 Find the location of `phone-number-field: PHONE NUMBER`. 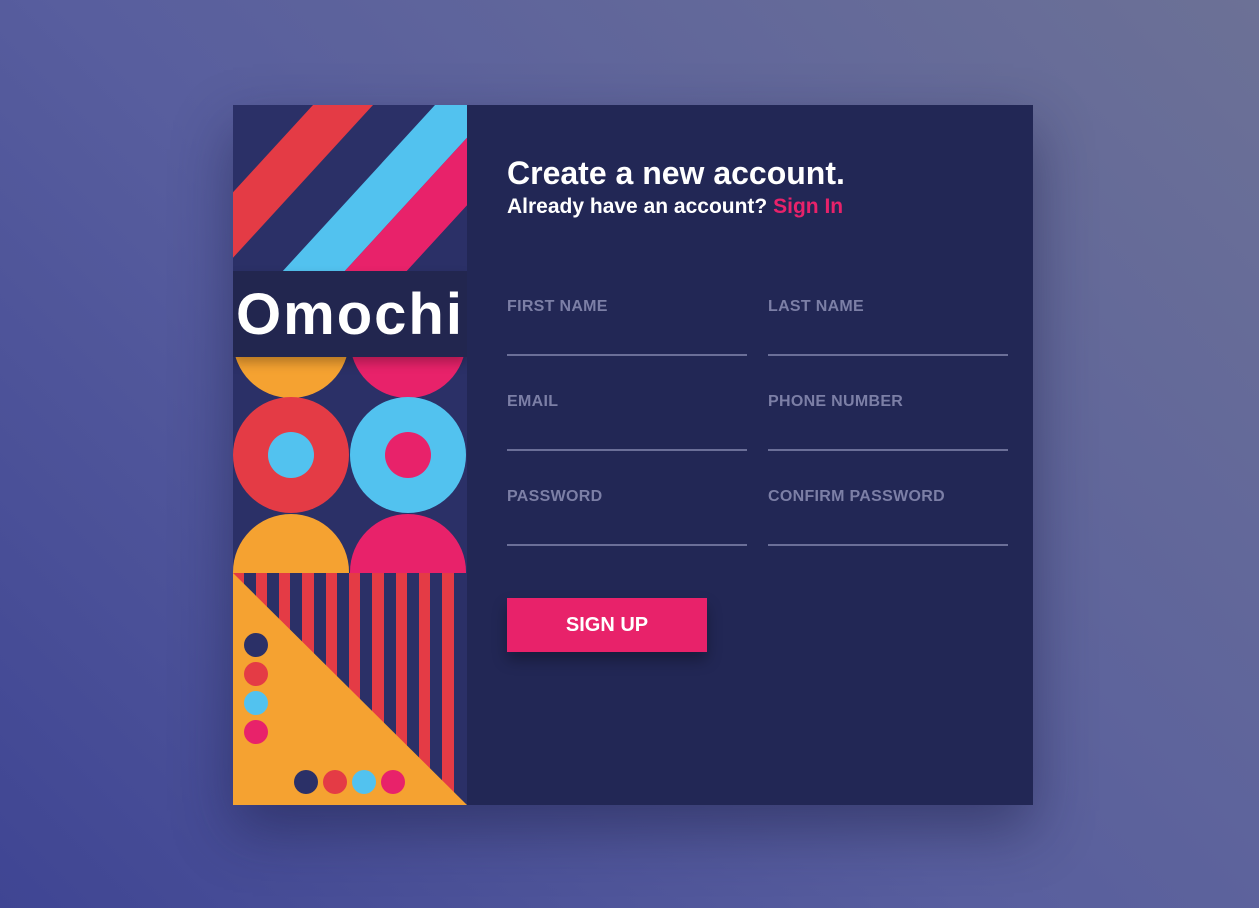

phone-number-field: PHONE NUMBER is located at coordinates (888, 422).